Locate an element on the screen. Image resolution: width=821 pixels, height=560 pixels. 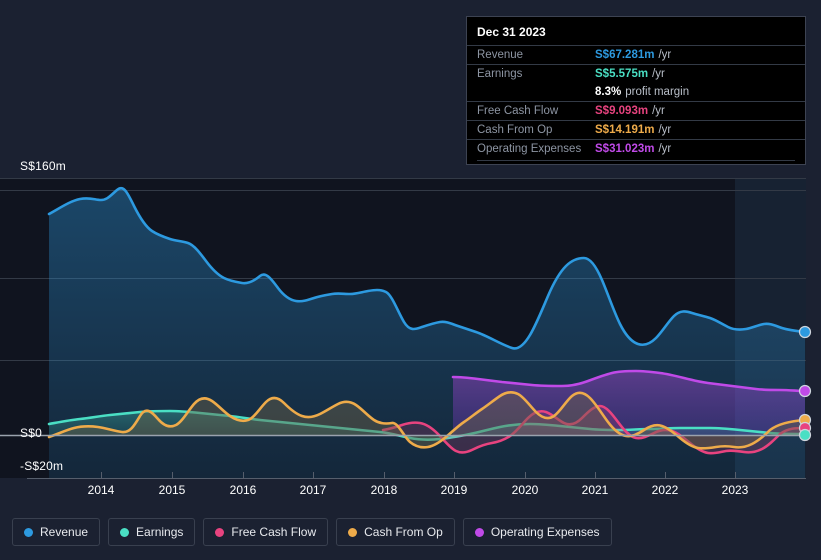
tooltip-row: Free Cash Flow S$9.093m/yr is located at coordinates (636, 110).